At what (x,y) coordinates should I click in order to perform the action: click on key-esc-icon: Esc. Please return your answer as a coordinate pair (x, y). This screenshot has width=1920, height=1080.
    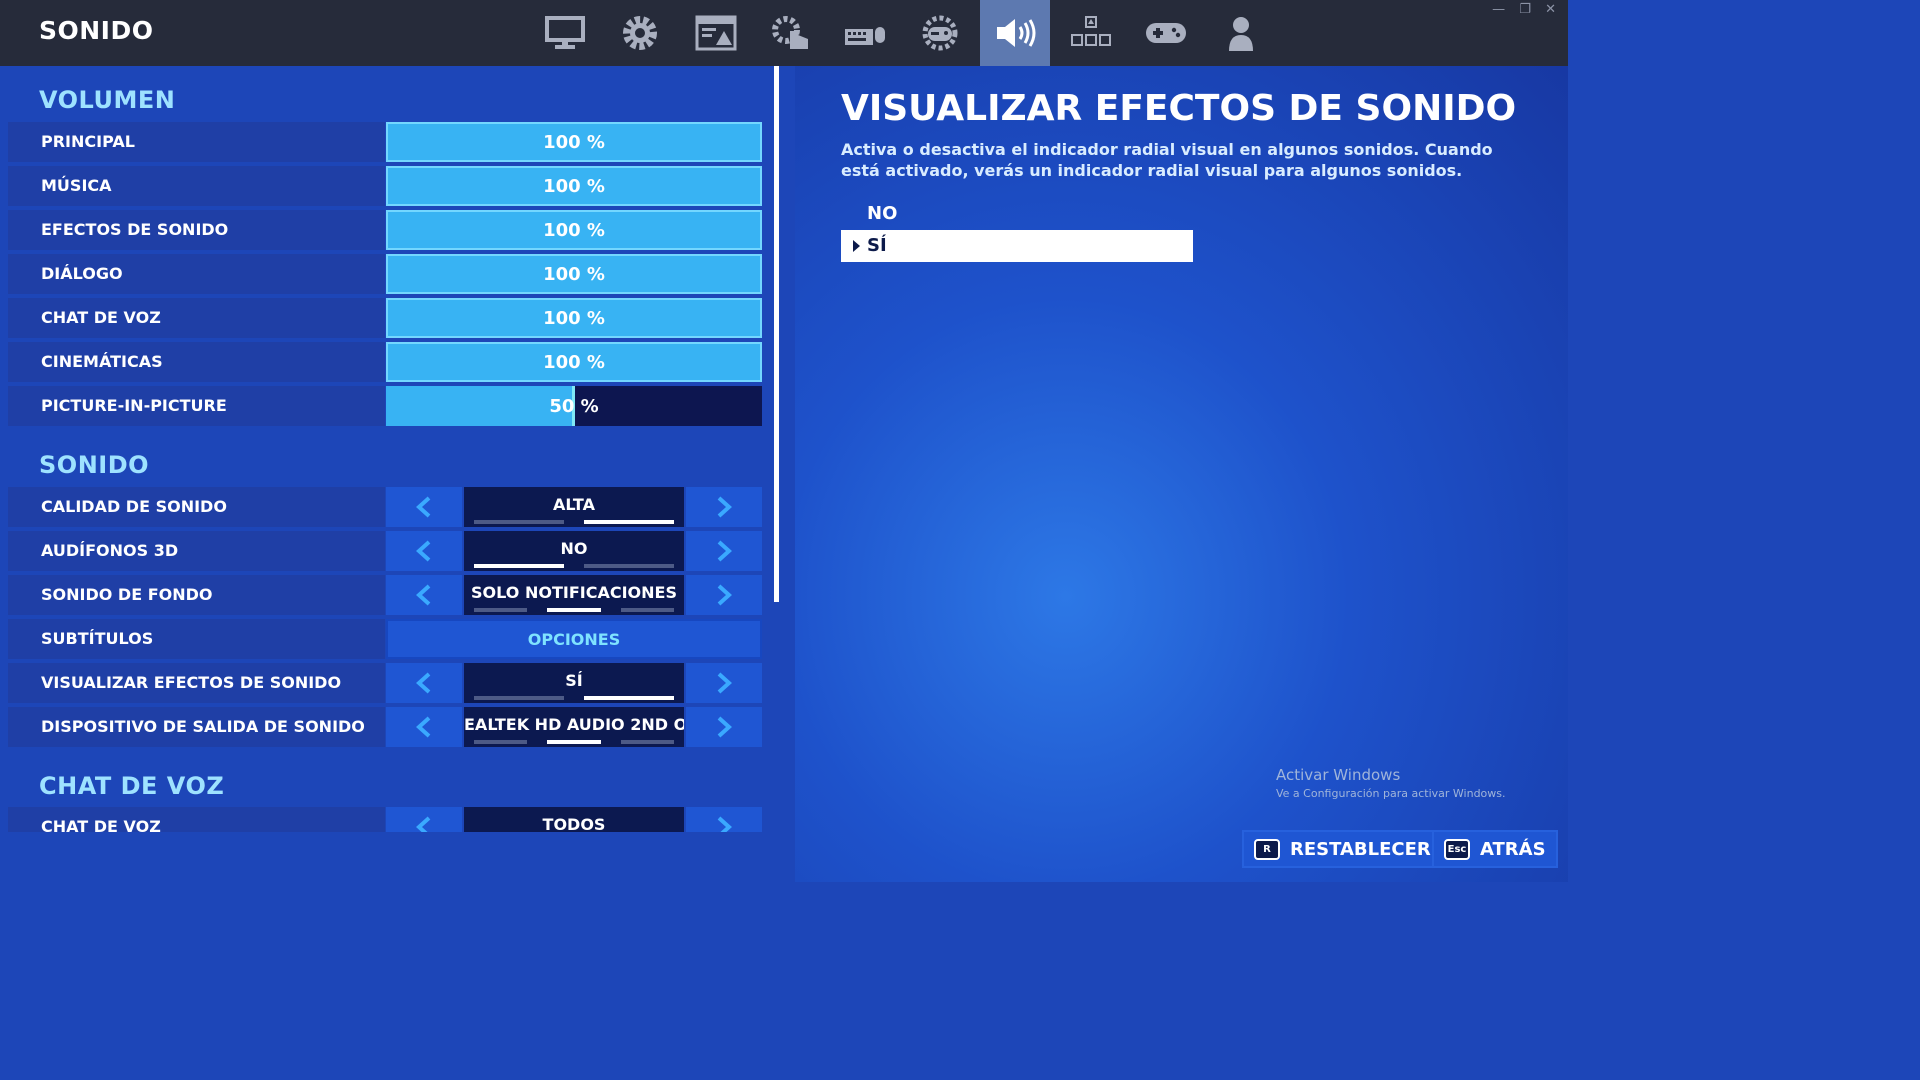
    Looking at the image, I should click on (1457, 849).